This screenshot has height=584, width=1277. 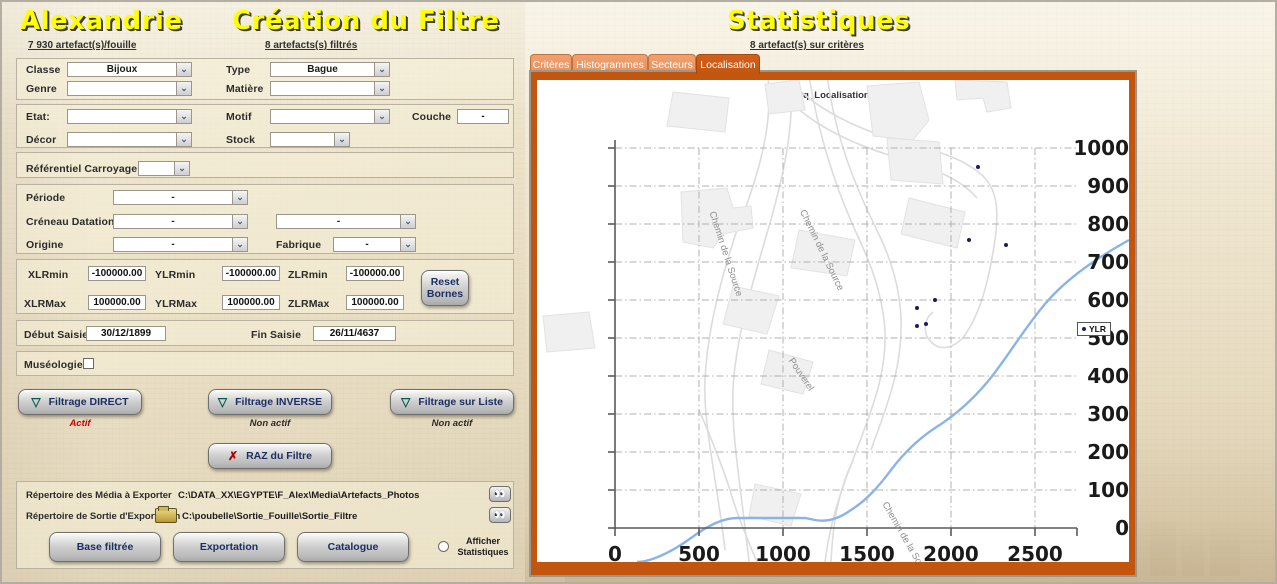 I want to click on filtrage-direct-button: ▽ Filtrage DIRECT, so click(x=80, y=402).